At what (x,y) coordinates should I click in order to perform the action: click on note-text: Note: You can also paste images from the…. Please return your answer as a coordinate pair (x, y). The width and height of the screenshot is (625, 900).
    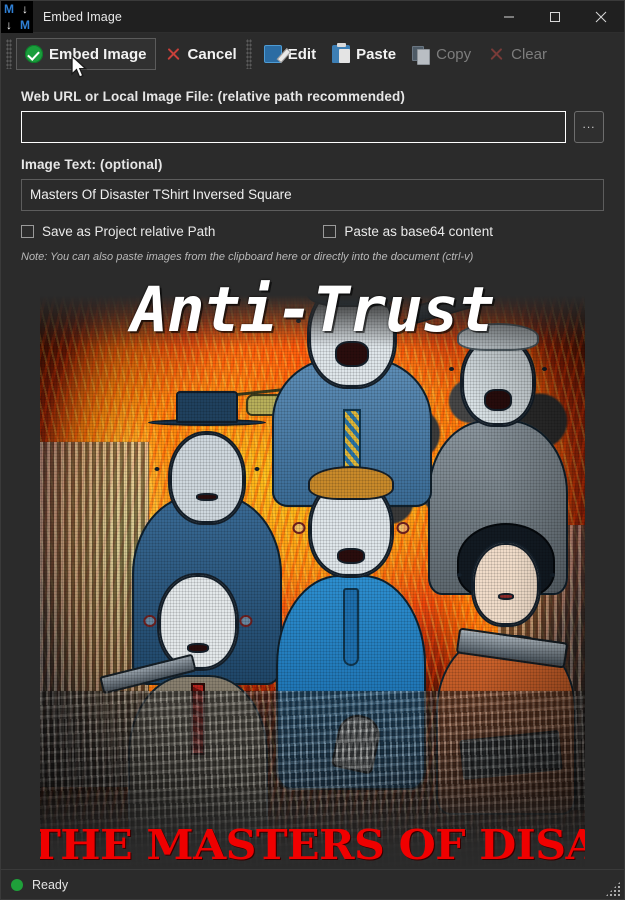
    Looking at the image, I should click on (247, 256).